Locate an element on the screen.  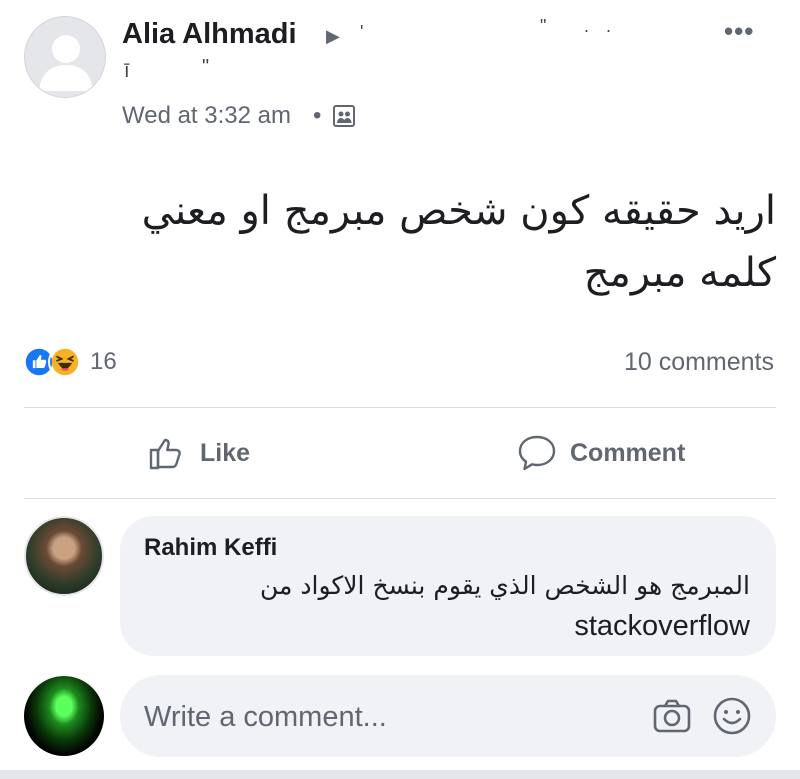
comments-count-link: 10 comments is located at coordinates (699, 362).